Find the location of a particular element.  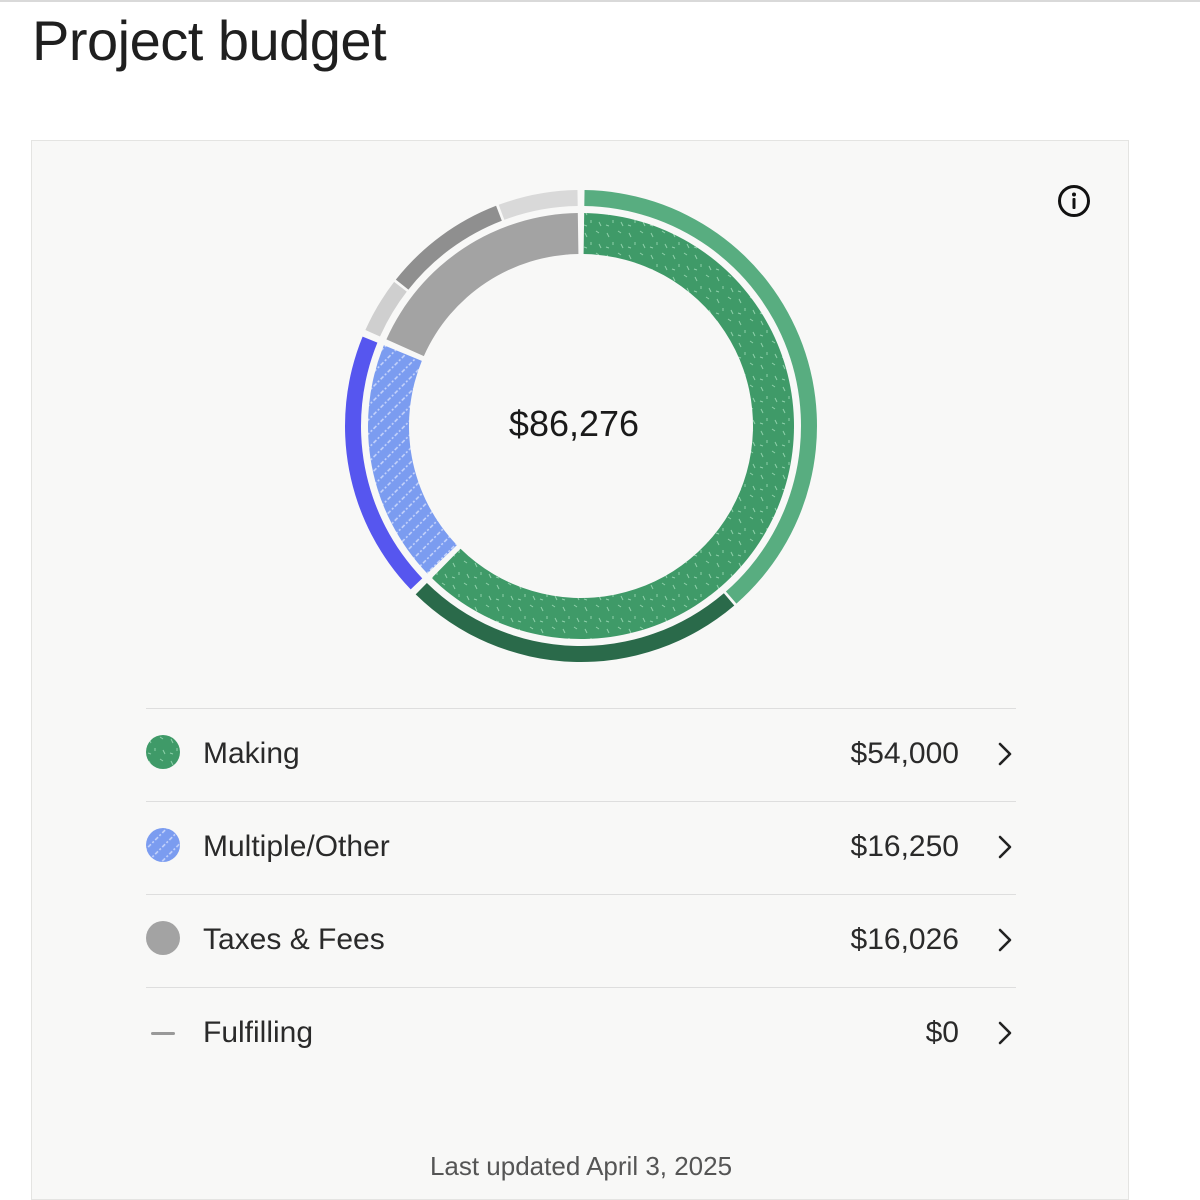

top-divider is located at coordinates (600, 1).